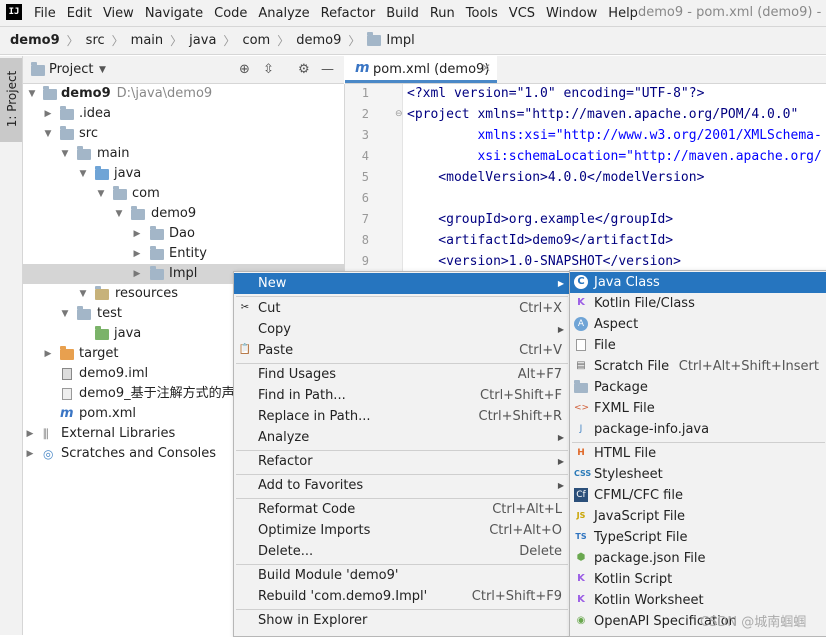 The image size is (826, 637). What do you see at coordinates (348, 13) in the screenshot?
I see `menu-refactor: Refactor` at bounding box center [348, 13].